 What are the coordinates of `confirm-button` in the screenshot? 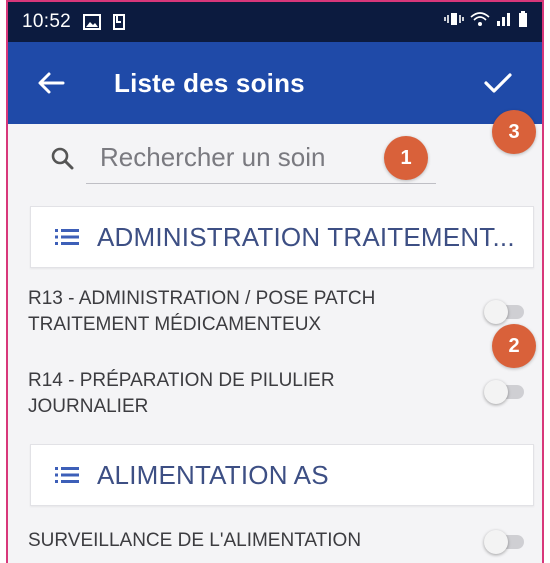 It's located at (498, 83).